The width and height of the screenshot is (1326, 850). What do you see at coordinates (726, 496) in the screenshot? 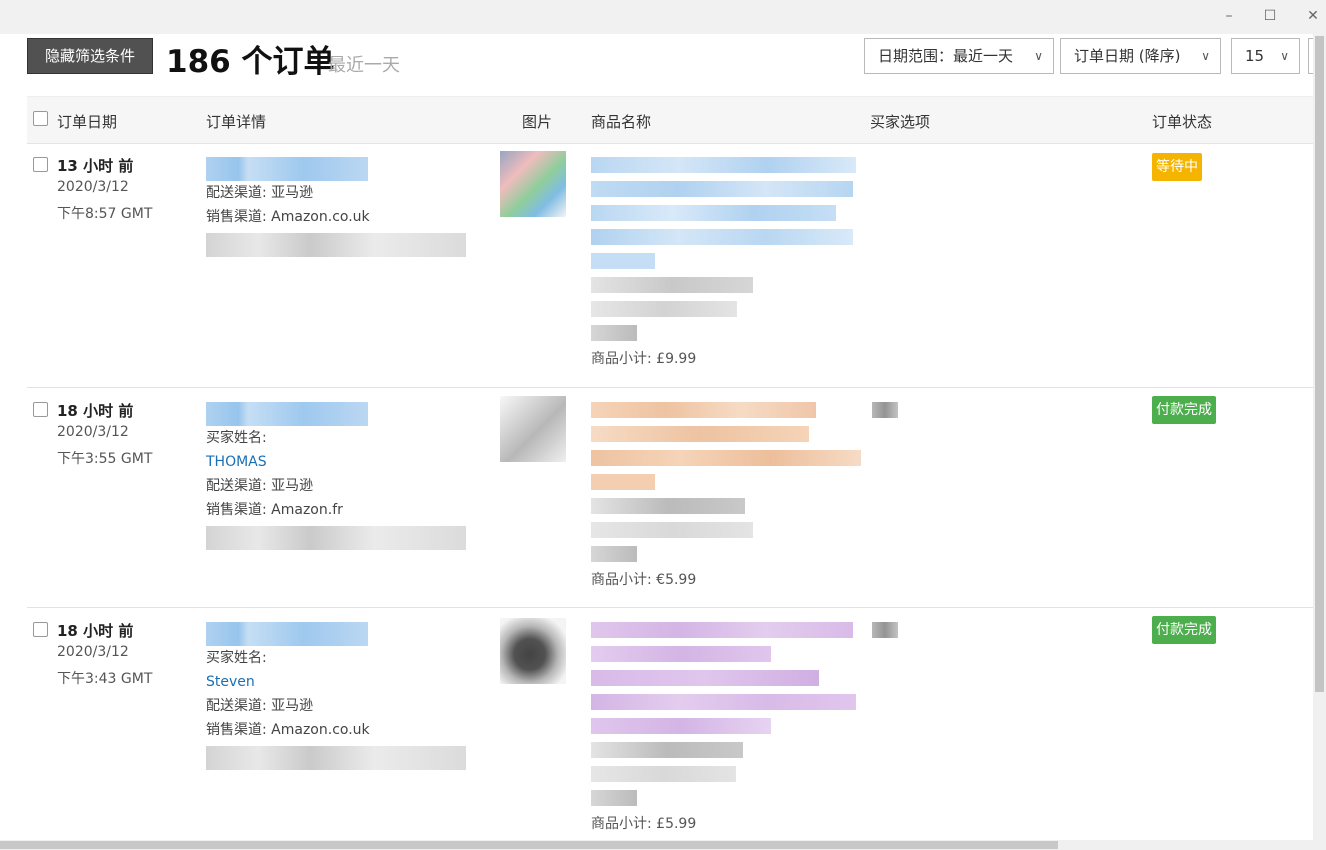
I see `product-name: 商品小计: €5.99` at bounding box center [726, 496].